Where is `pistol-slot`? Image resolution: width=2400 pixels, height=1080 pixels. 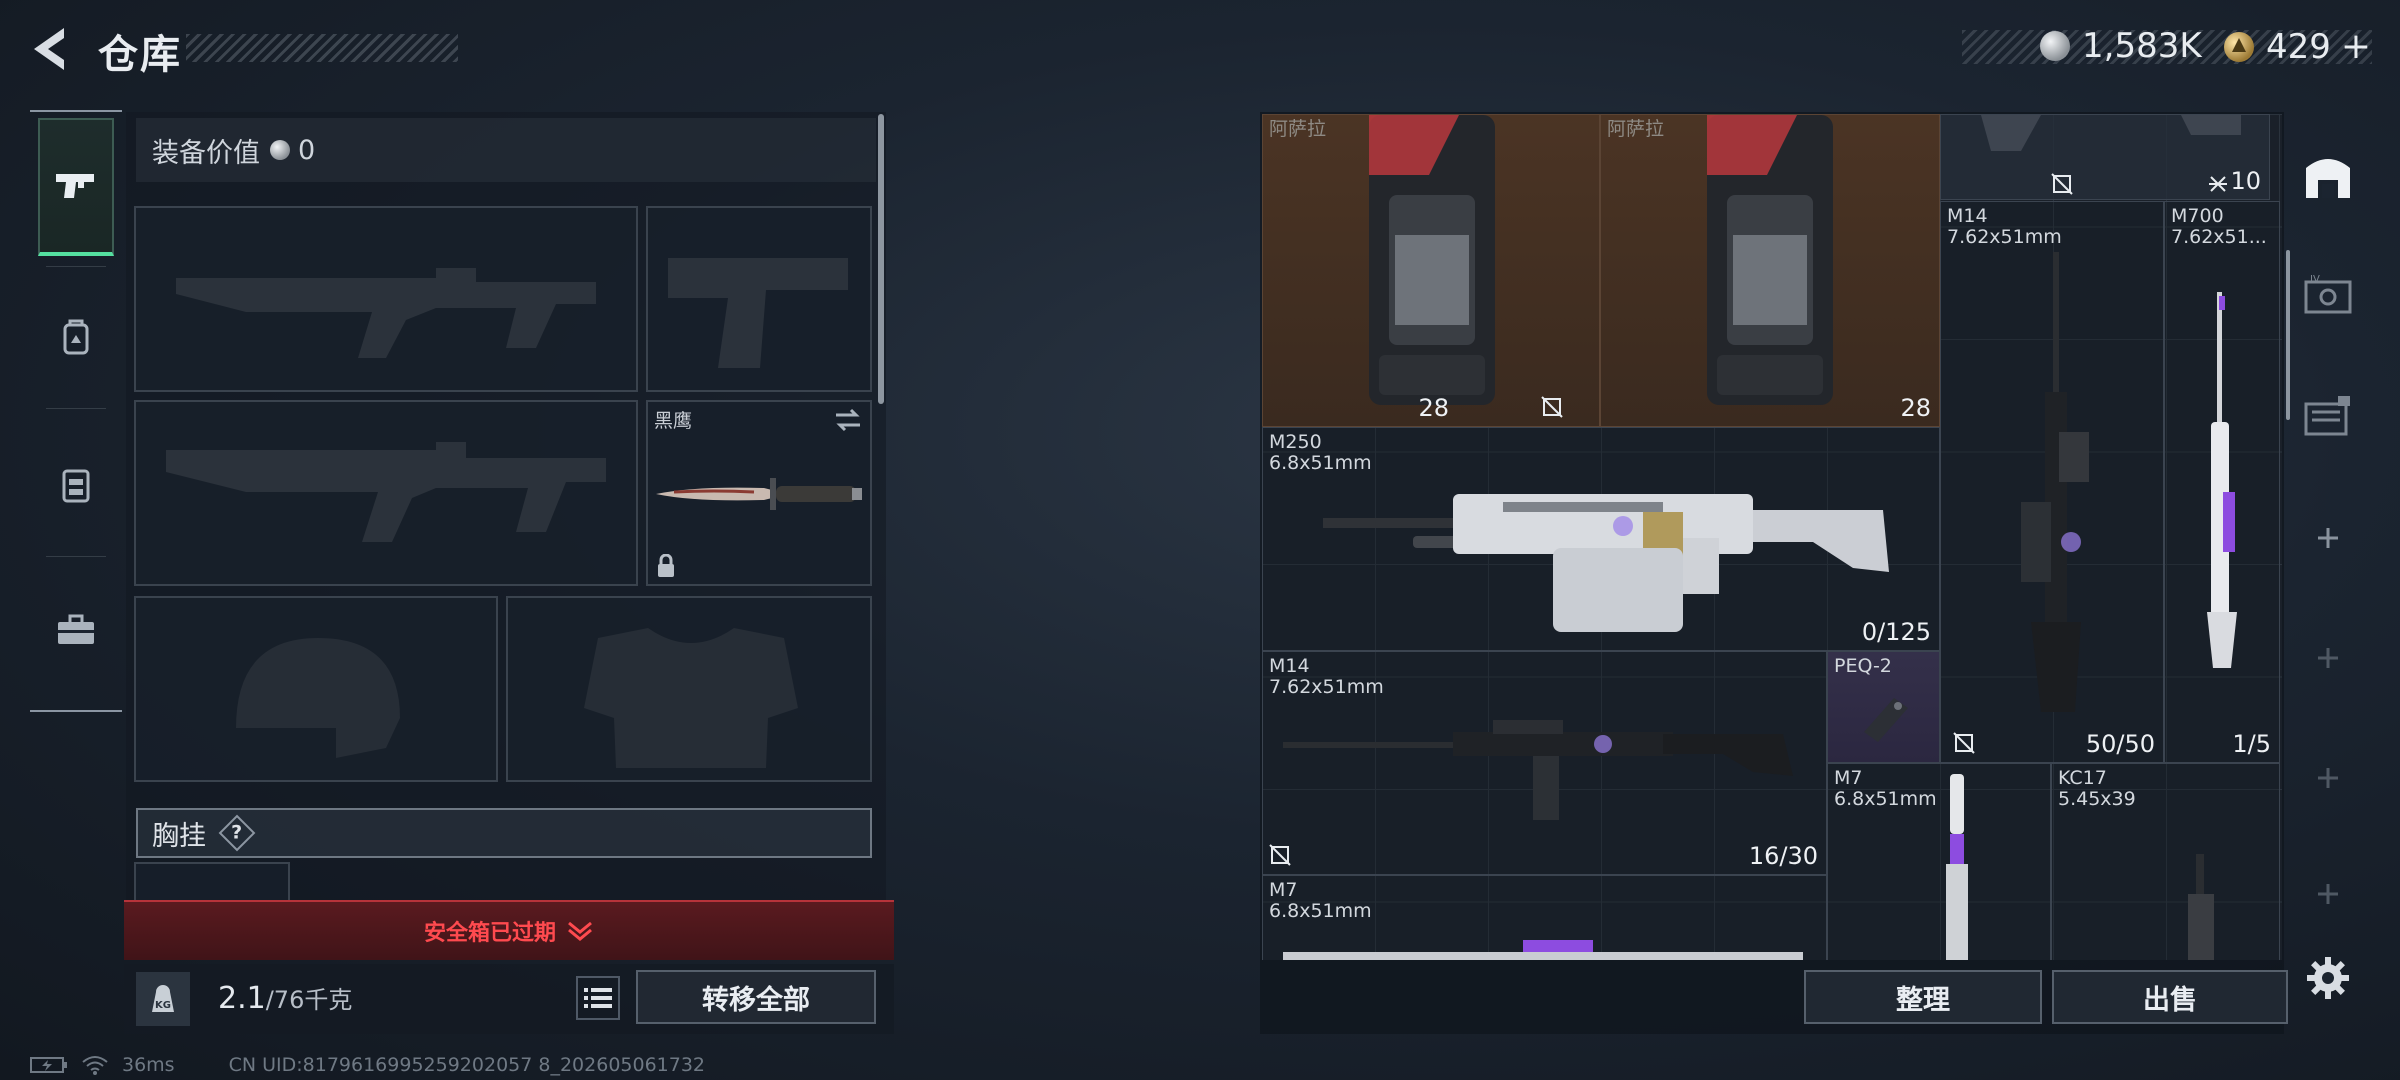 pistol-slot is located at coordinates (759, 299).